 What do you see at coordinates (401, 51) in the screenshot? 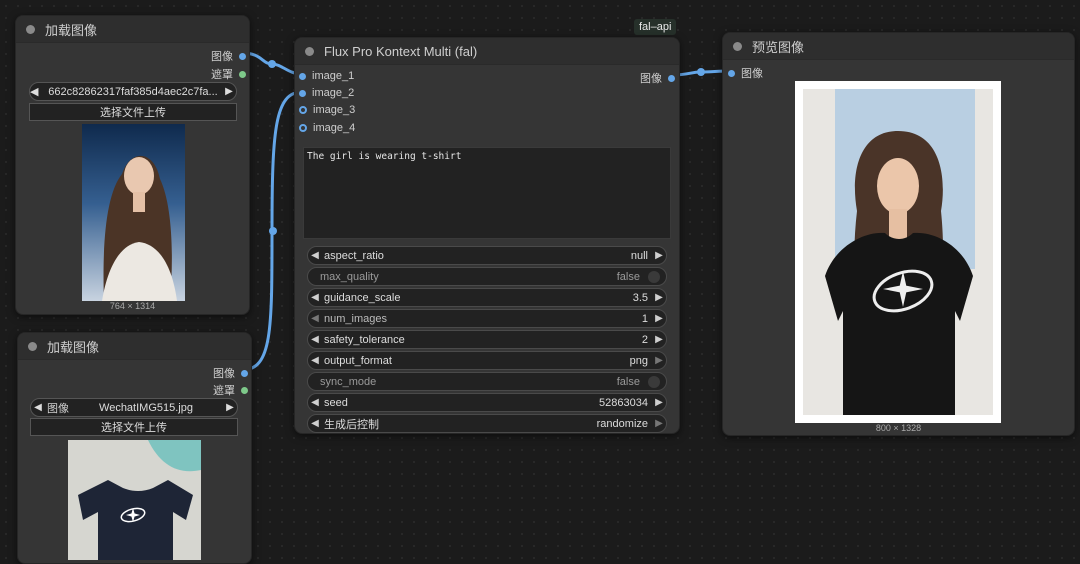
I see `node-title: Flux Pro Kontext Multi (fal)` at bounding box center [401, 51].